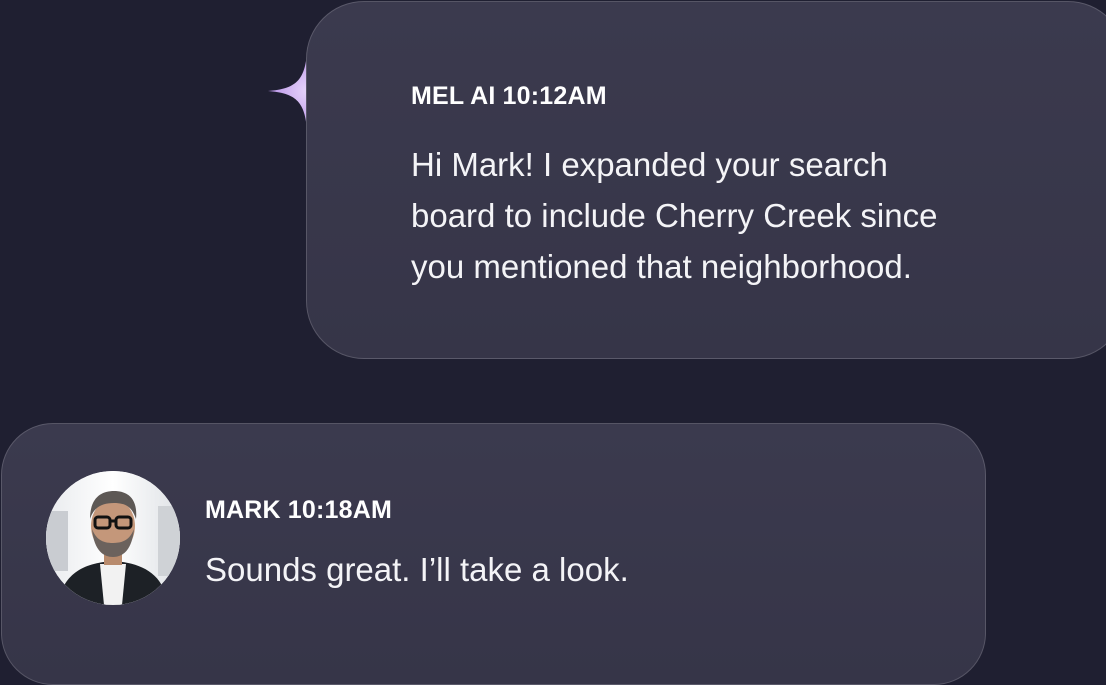 The width and height of the screenshot is (1106, 685). I want to click on message-timestamp: 10:18AM, so click(340, 510).